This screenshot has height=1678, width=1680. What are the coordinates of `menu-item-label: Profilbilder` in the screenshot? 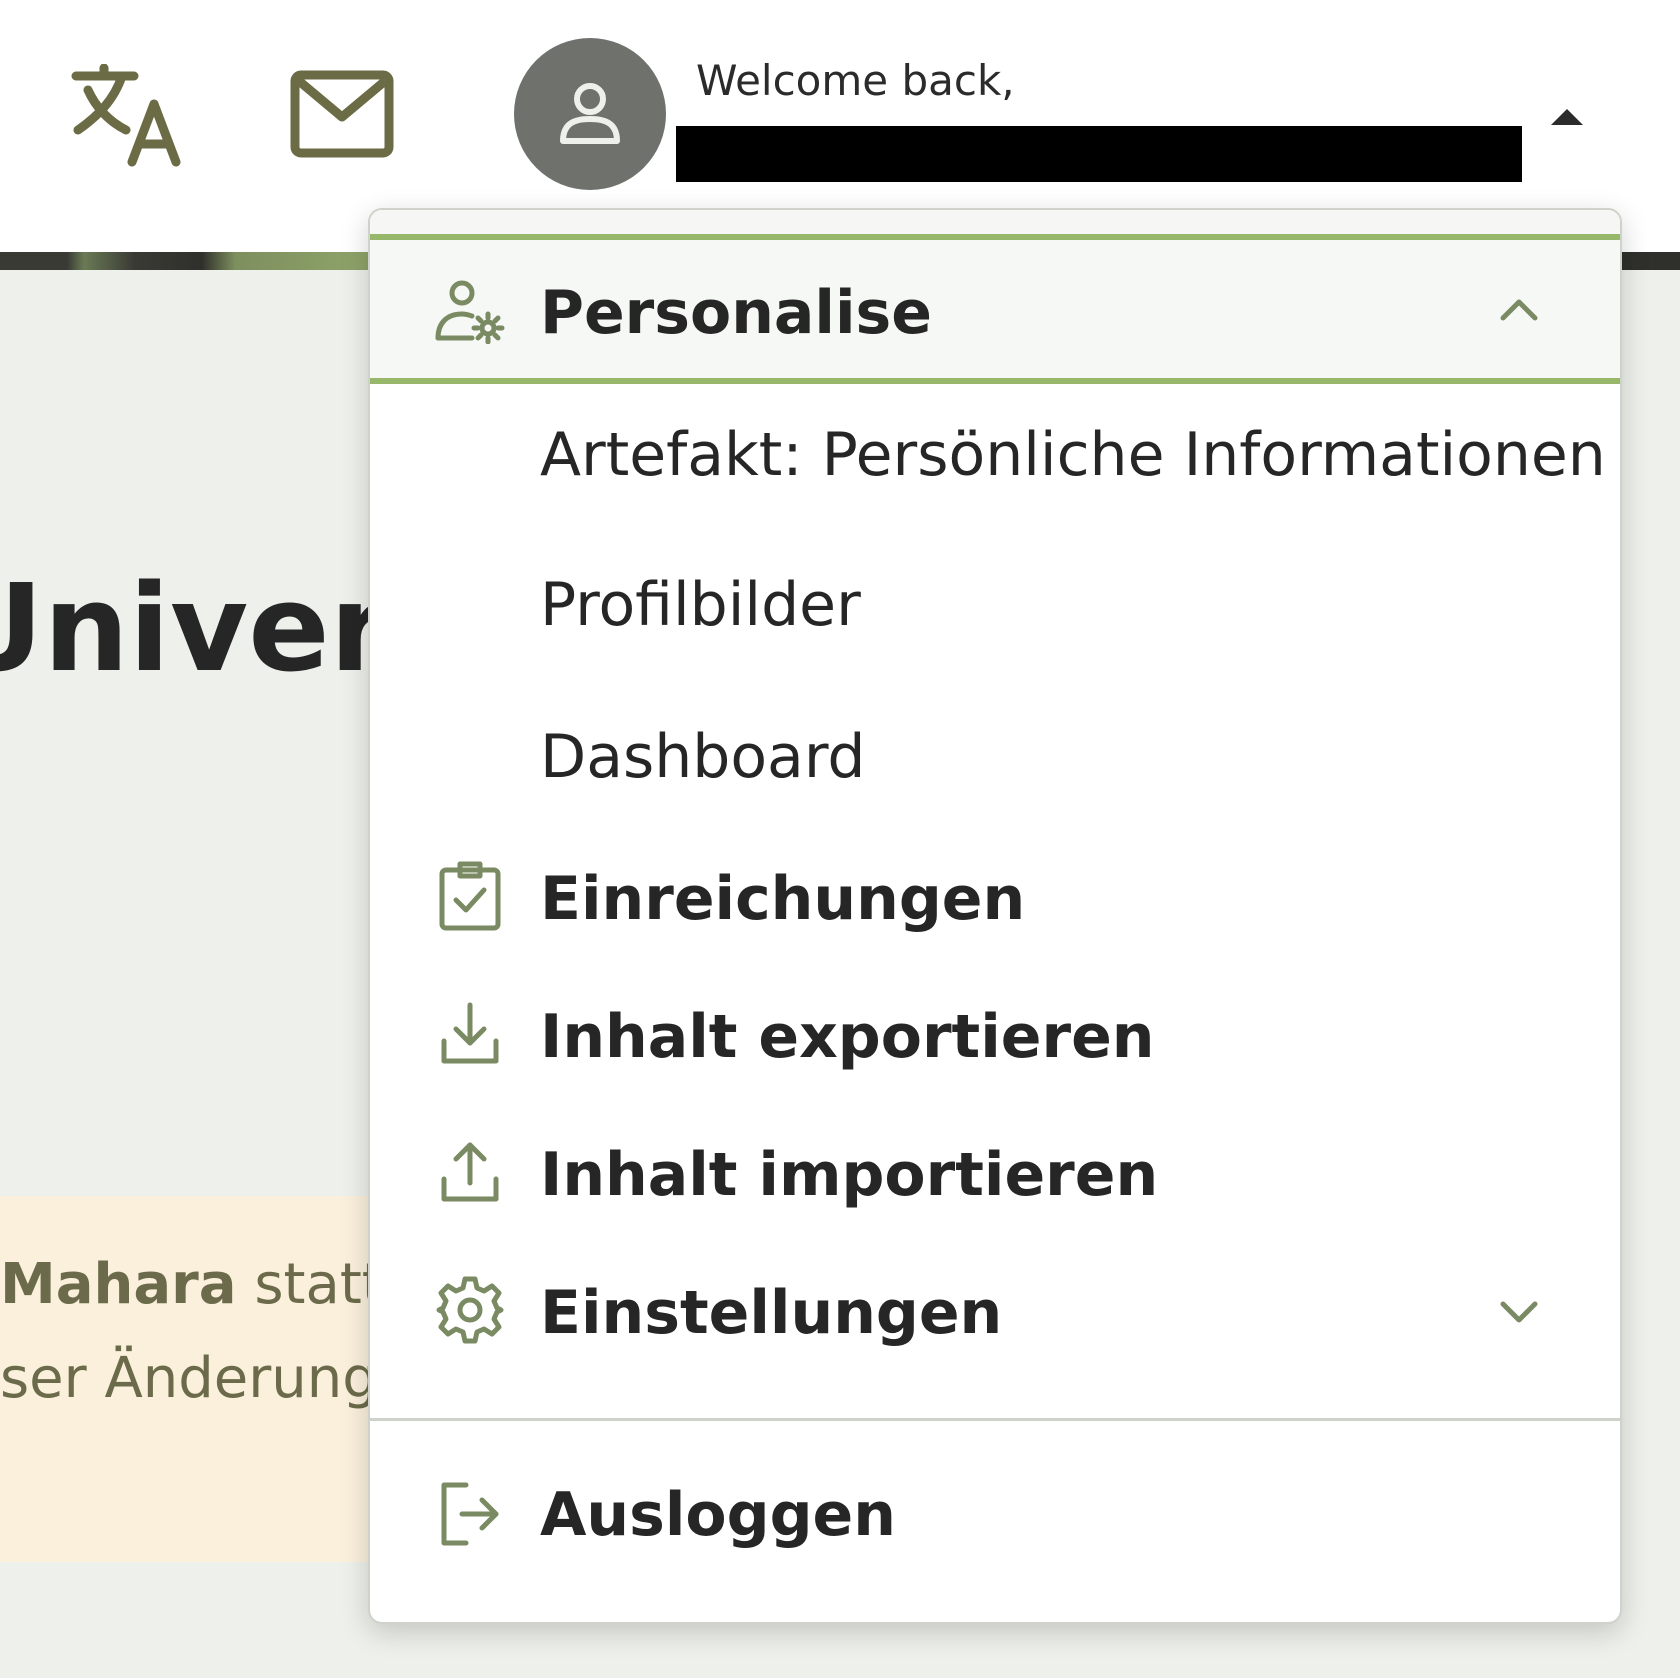 It's located at (700, 605).